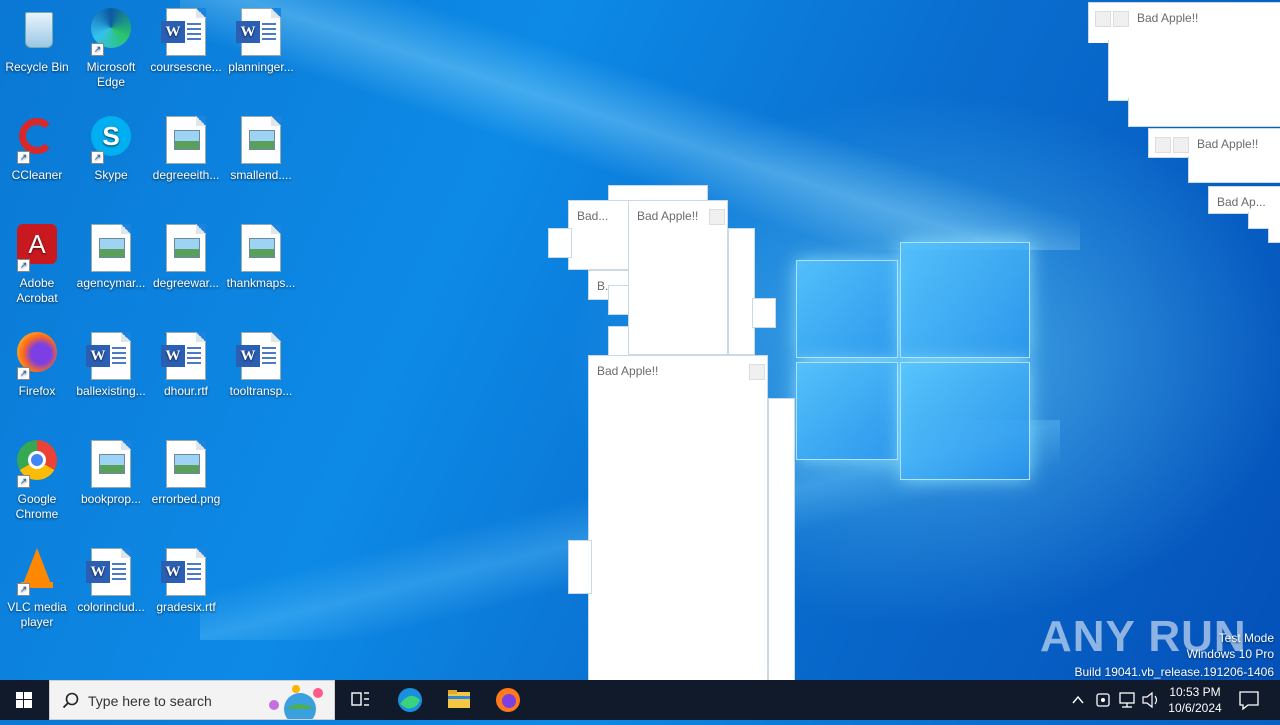 This screenshot has width=1280, height=725. What do you see at coordinates (37, 589) in the screenshot?
I see `desktop-icon-vlc: ↗ VLC media player` at bounding box center [37, 589].